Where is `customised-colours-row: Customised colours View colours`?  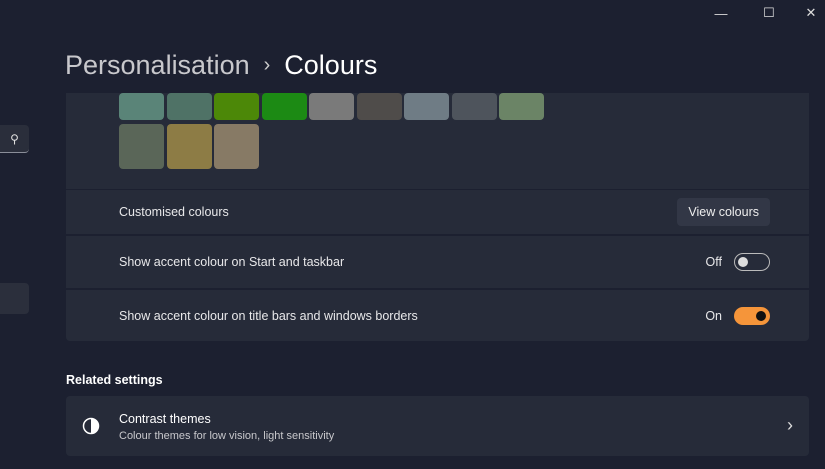 customised-colours-row: Customised colours View colours is located at coordinates (437, 212).